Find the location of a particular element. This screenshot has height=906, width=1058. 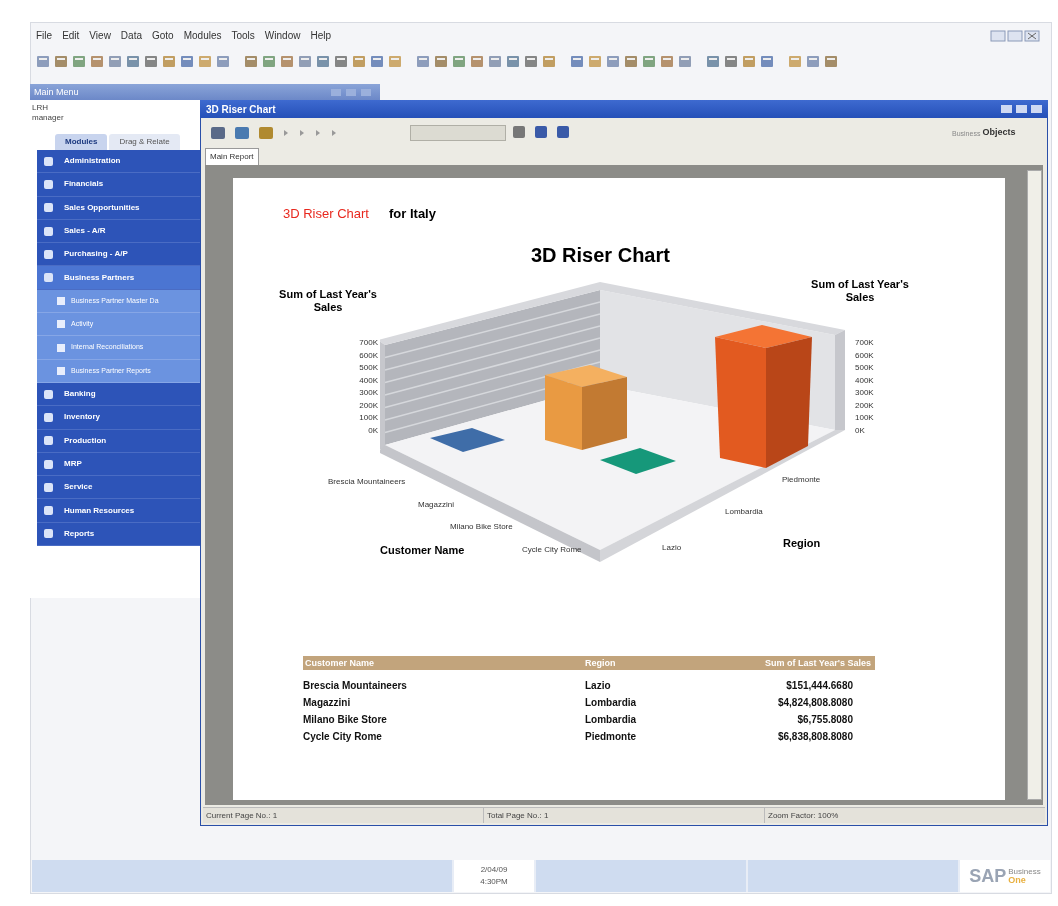

axis-tick-label: 600K is located at coordinates (368, 355).